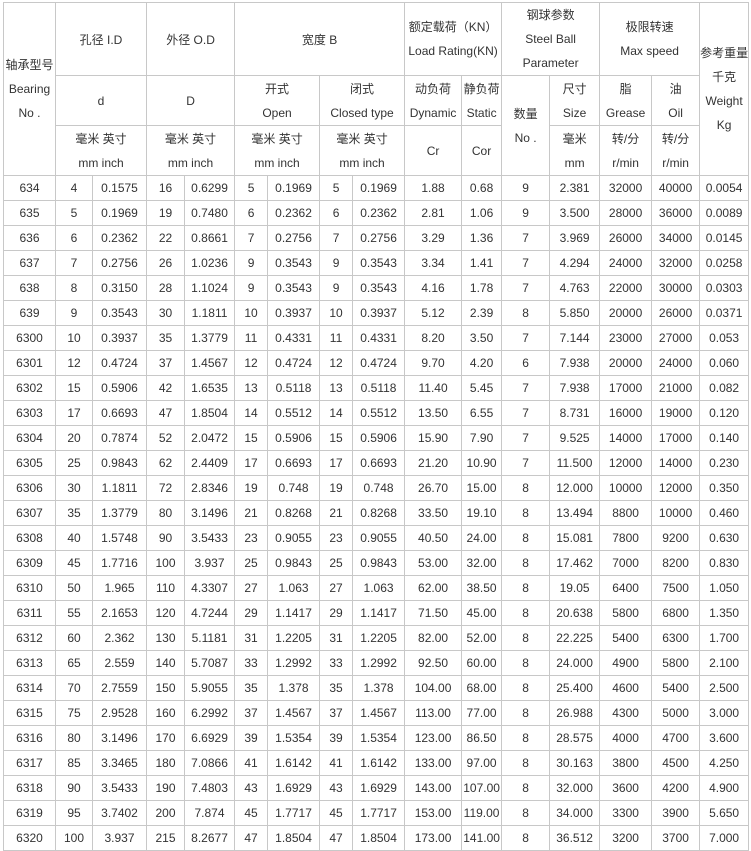  I want to click on cell-speed-oil: 5000, so click(676, 713).